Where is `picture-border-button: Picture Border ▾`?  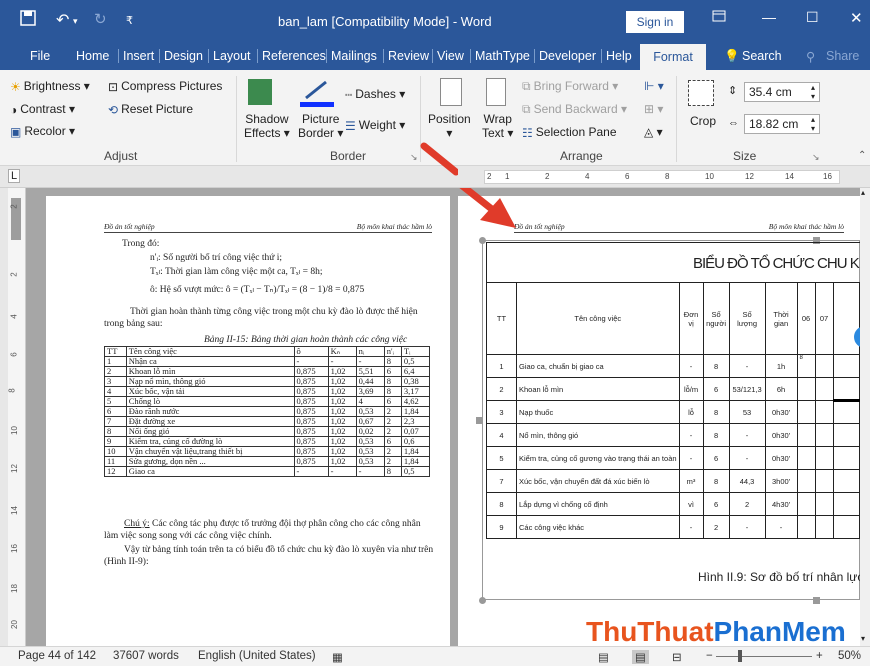 picture-border-button: Picture Border ▾ is located at coordinates (320, 126).